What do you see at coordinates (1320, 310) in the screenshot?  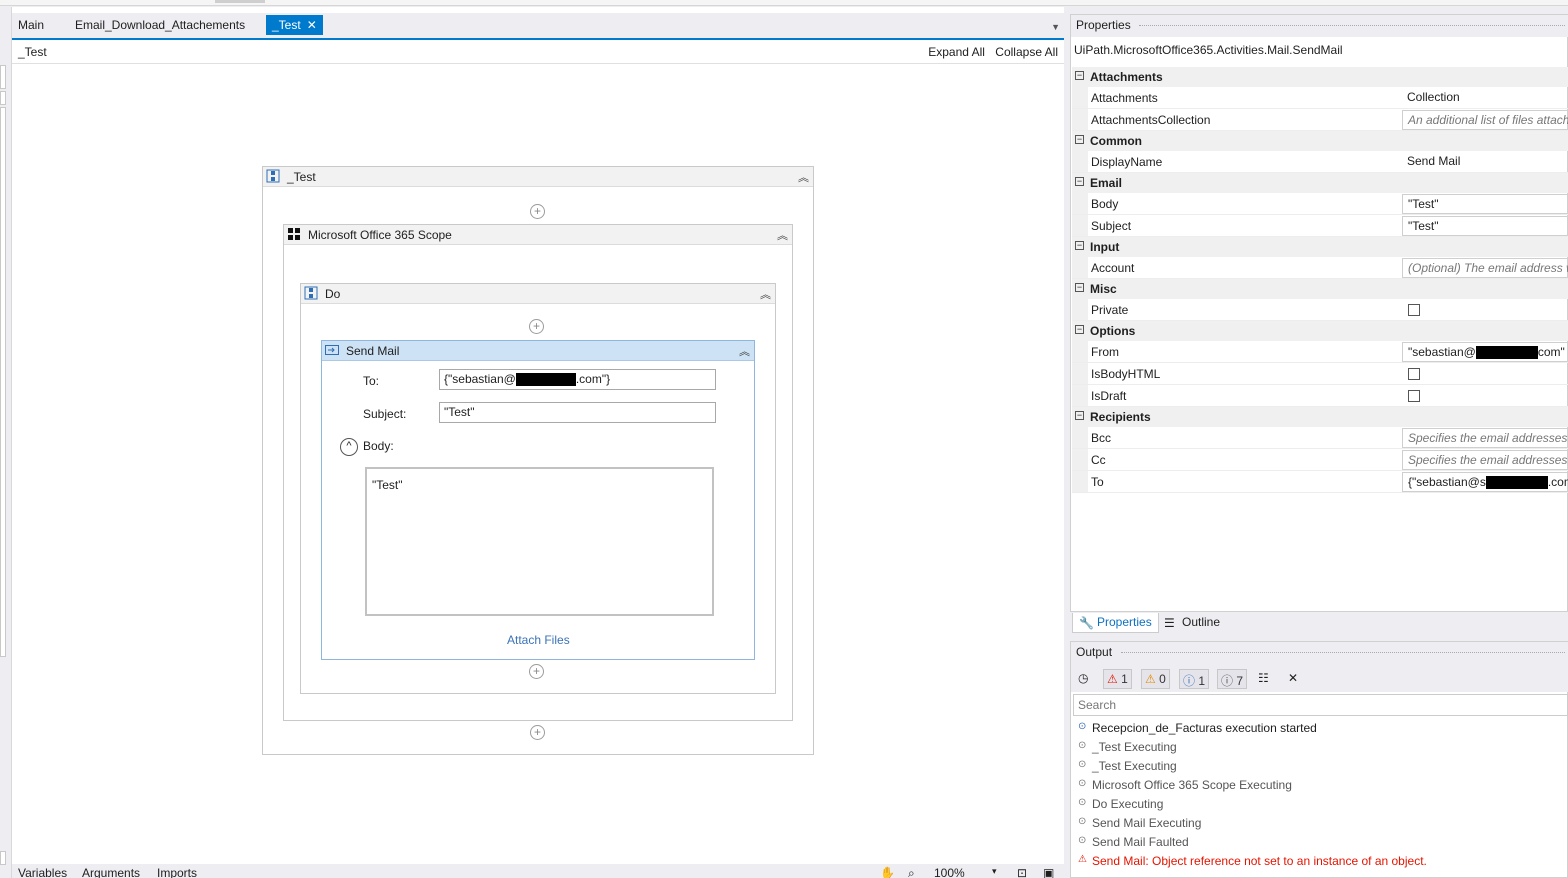 I see `property-row: Private` at bounding box center [1320, 310].